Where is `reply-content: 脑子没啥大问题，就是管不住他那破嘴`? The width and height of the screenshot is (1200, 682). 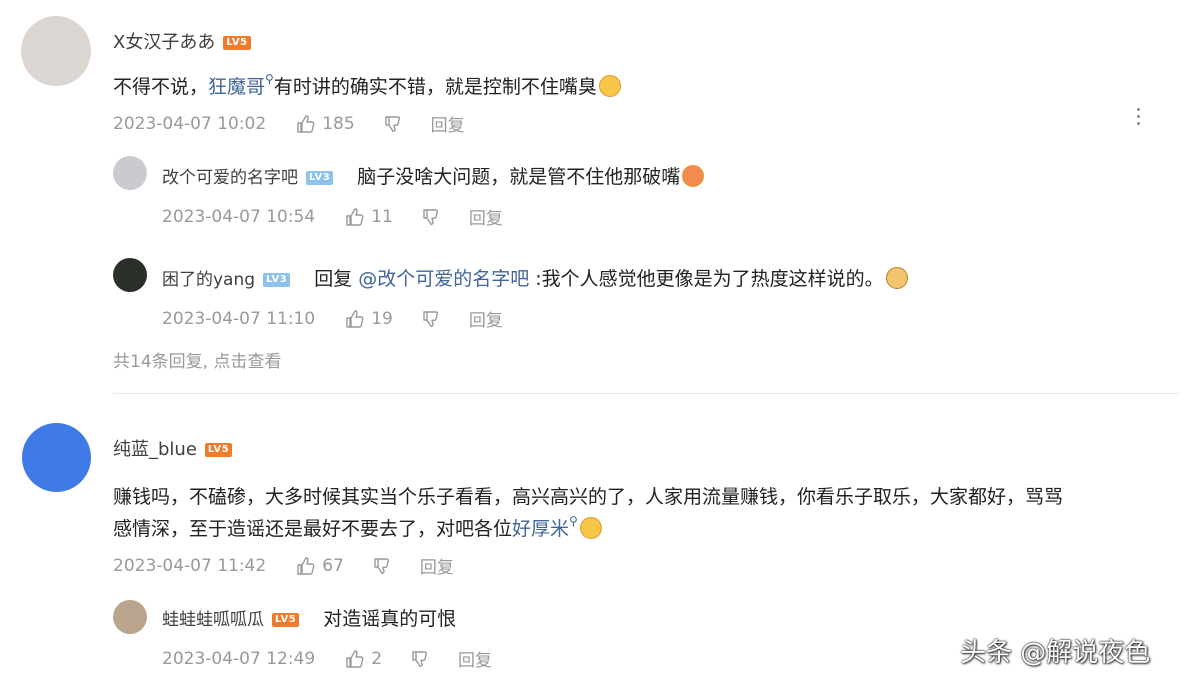 reply-content: 脑子没啥大问题，就是管不住他那破嘴 is located at coordinates (519, 177).